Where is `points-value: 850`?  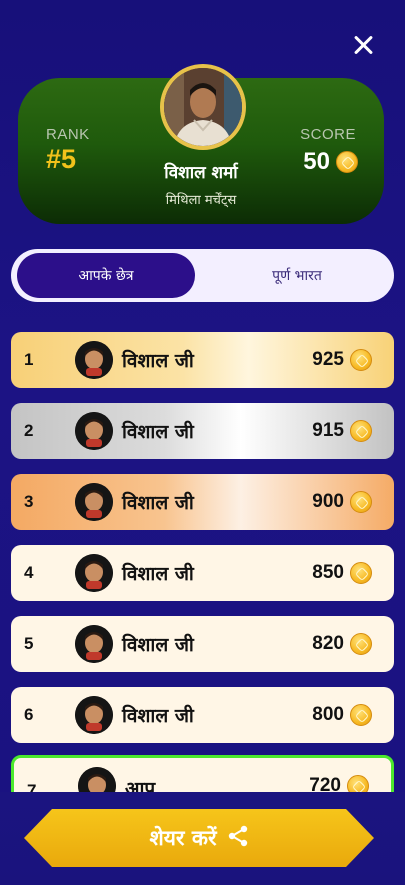
points-value: 850 is located at coordinates (328, 572).